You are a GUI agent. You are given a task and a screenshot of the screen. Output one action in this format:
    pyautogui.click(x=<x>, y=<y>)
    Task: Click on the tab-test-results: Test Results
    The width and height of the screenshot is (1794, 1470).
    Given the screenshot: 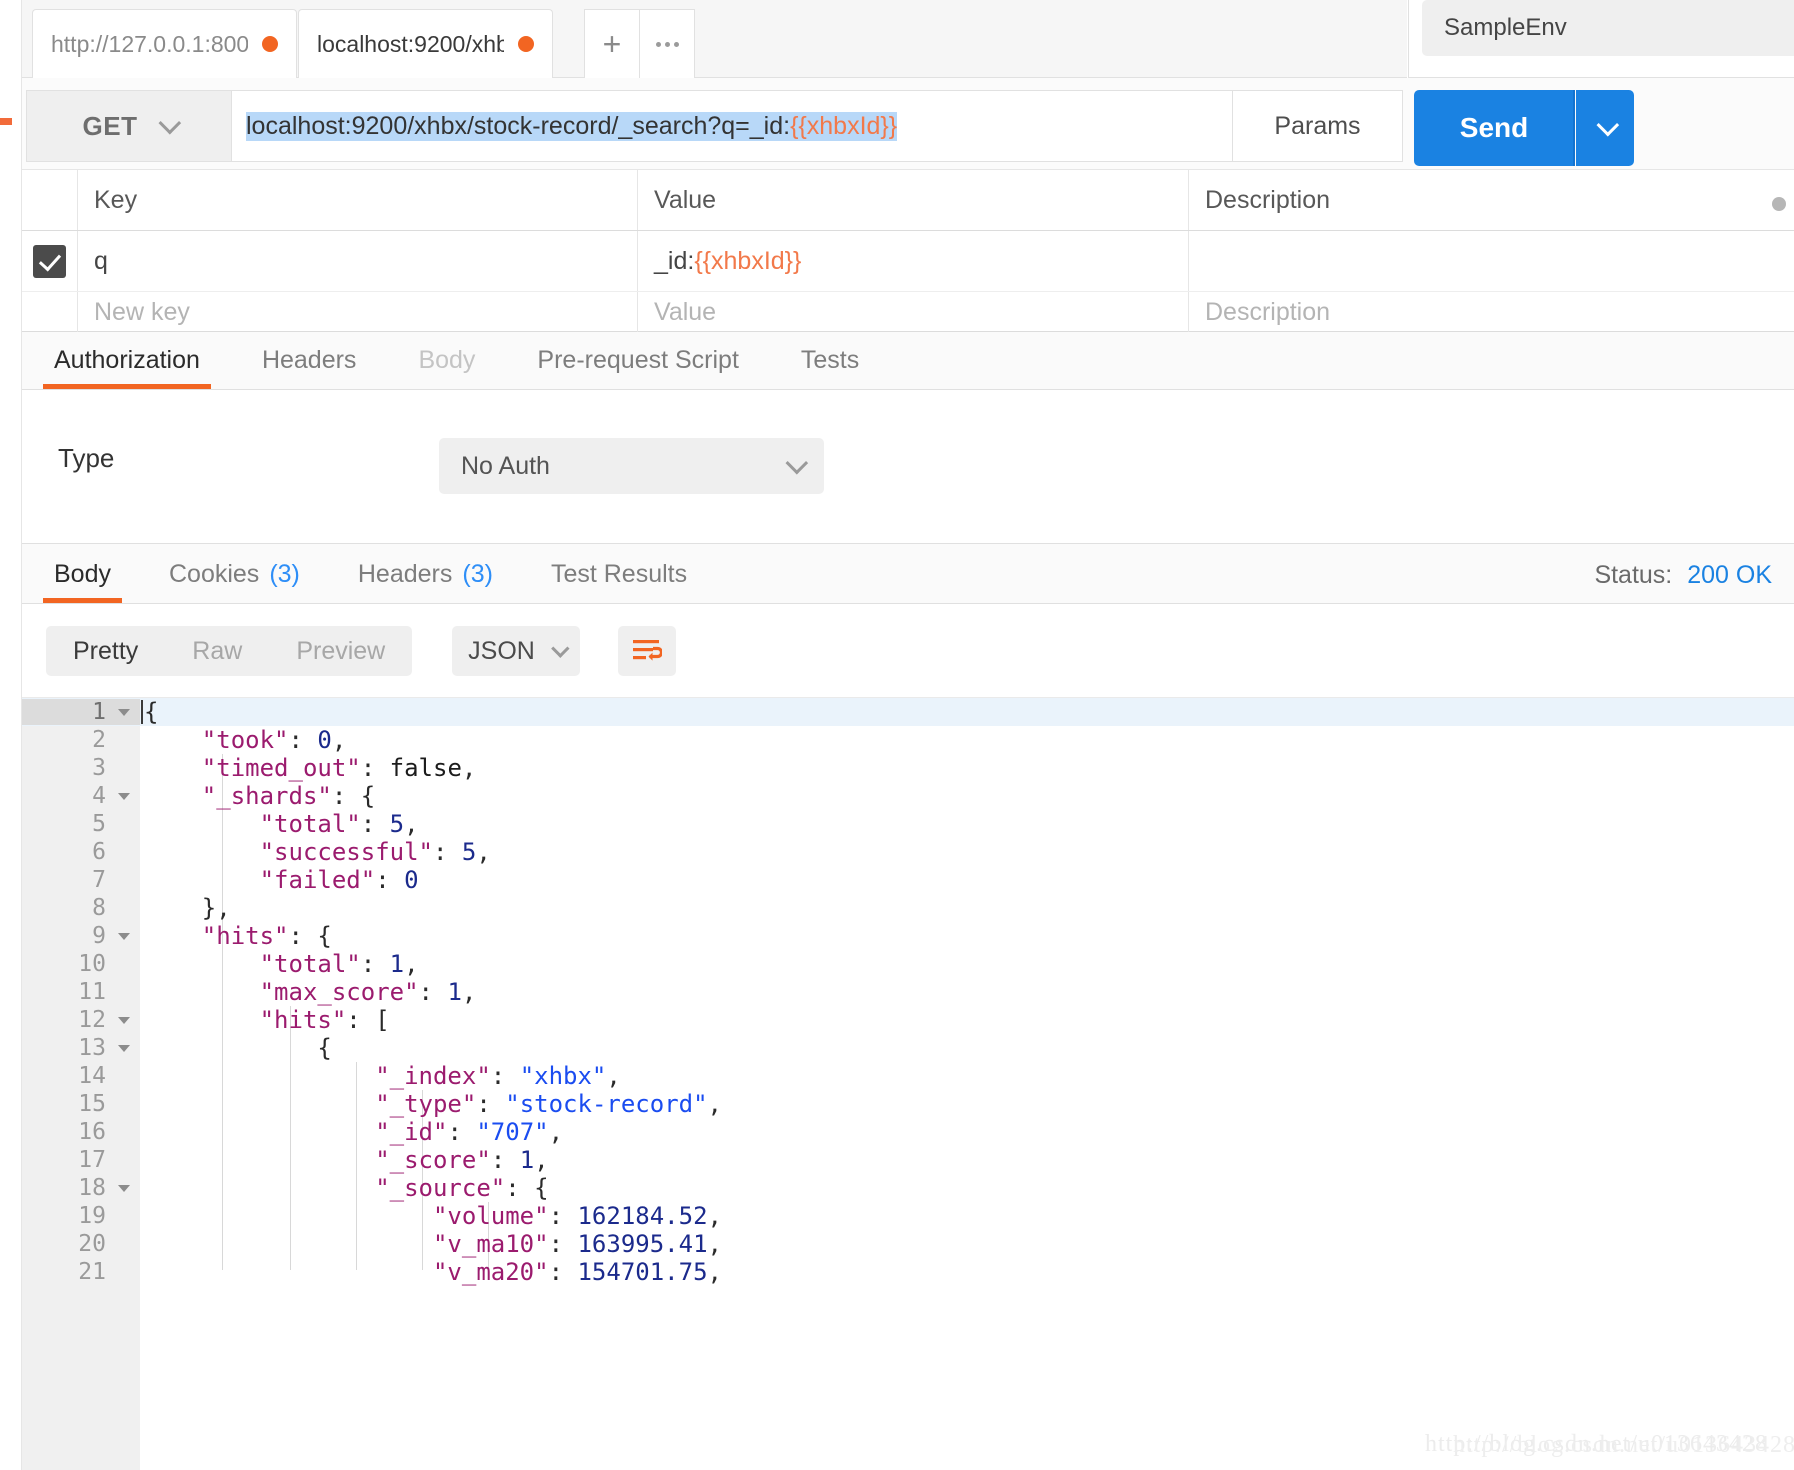 What is the action you would take?
    pyautogui.click(x=619, y=574)
    